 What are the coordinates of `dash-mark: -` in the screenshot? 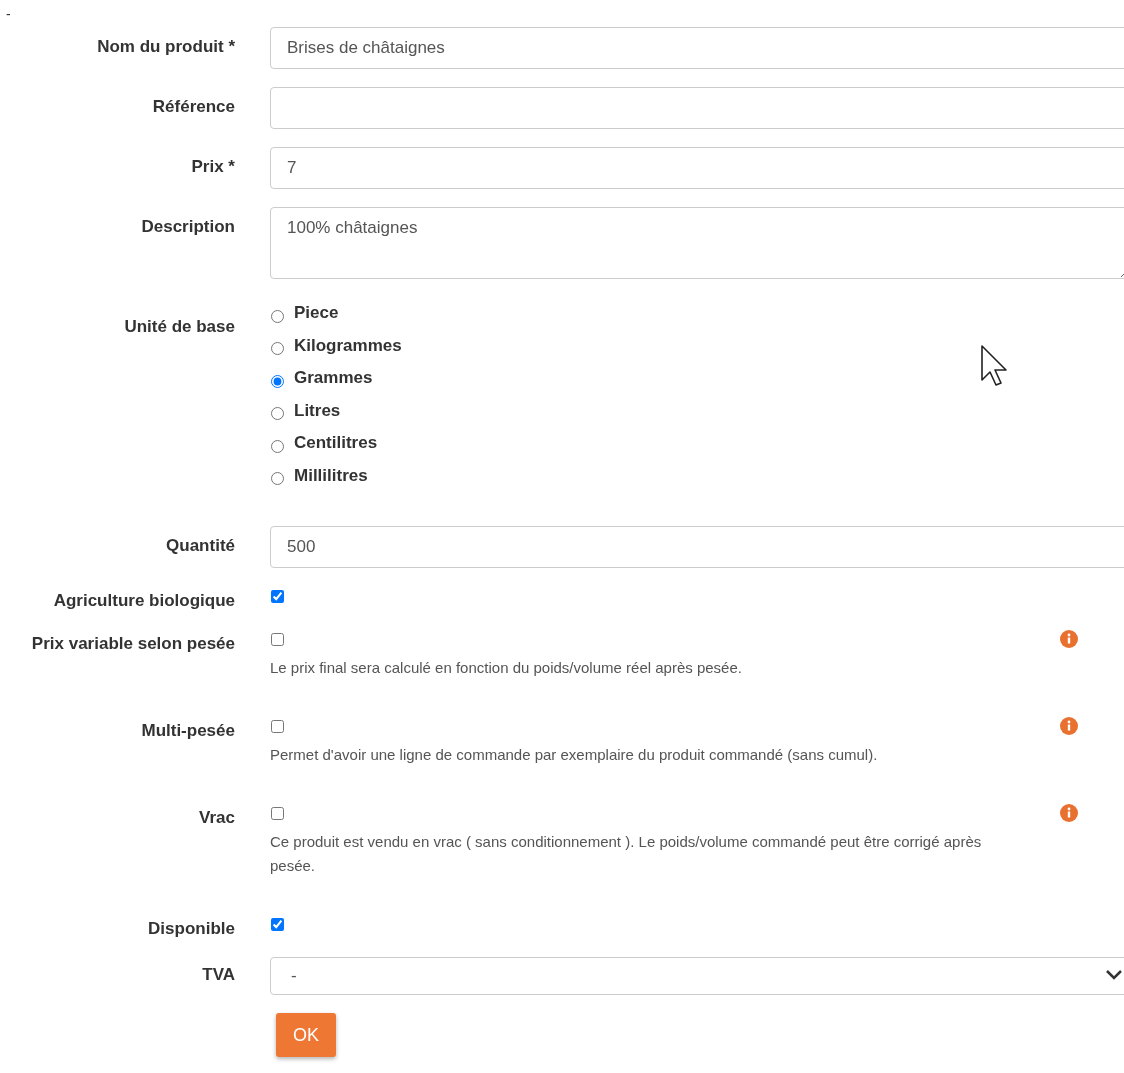 It's located at (8, 14).